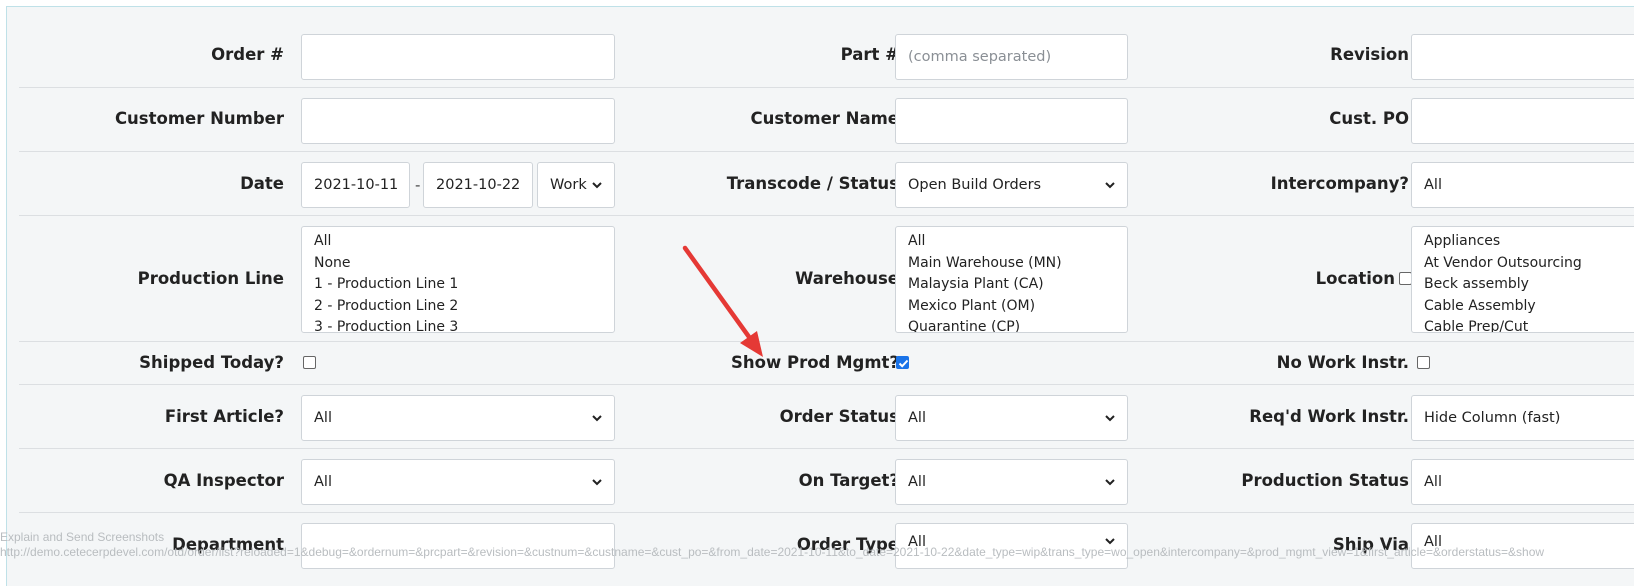 The image size is (1634, 586). I want to click on explain-screenshots-text: Explain and Send Screenshots, so click(82, 537).